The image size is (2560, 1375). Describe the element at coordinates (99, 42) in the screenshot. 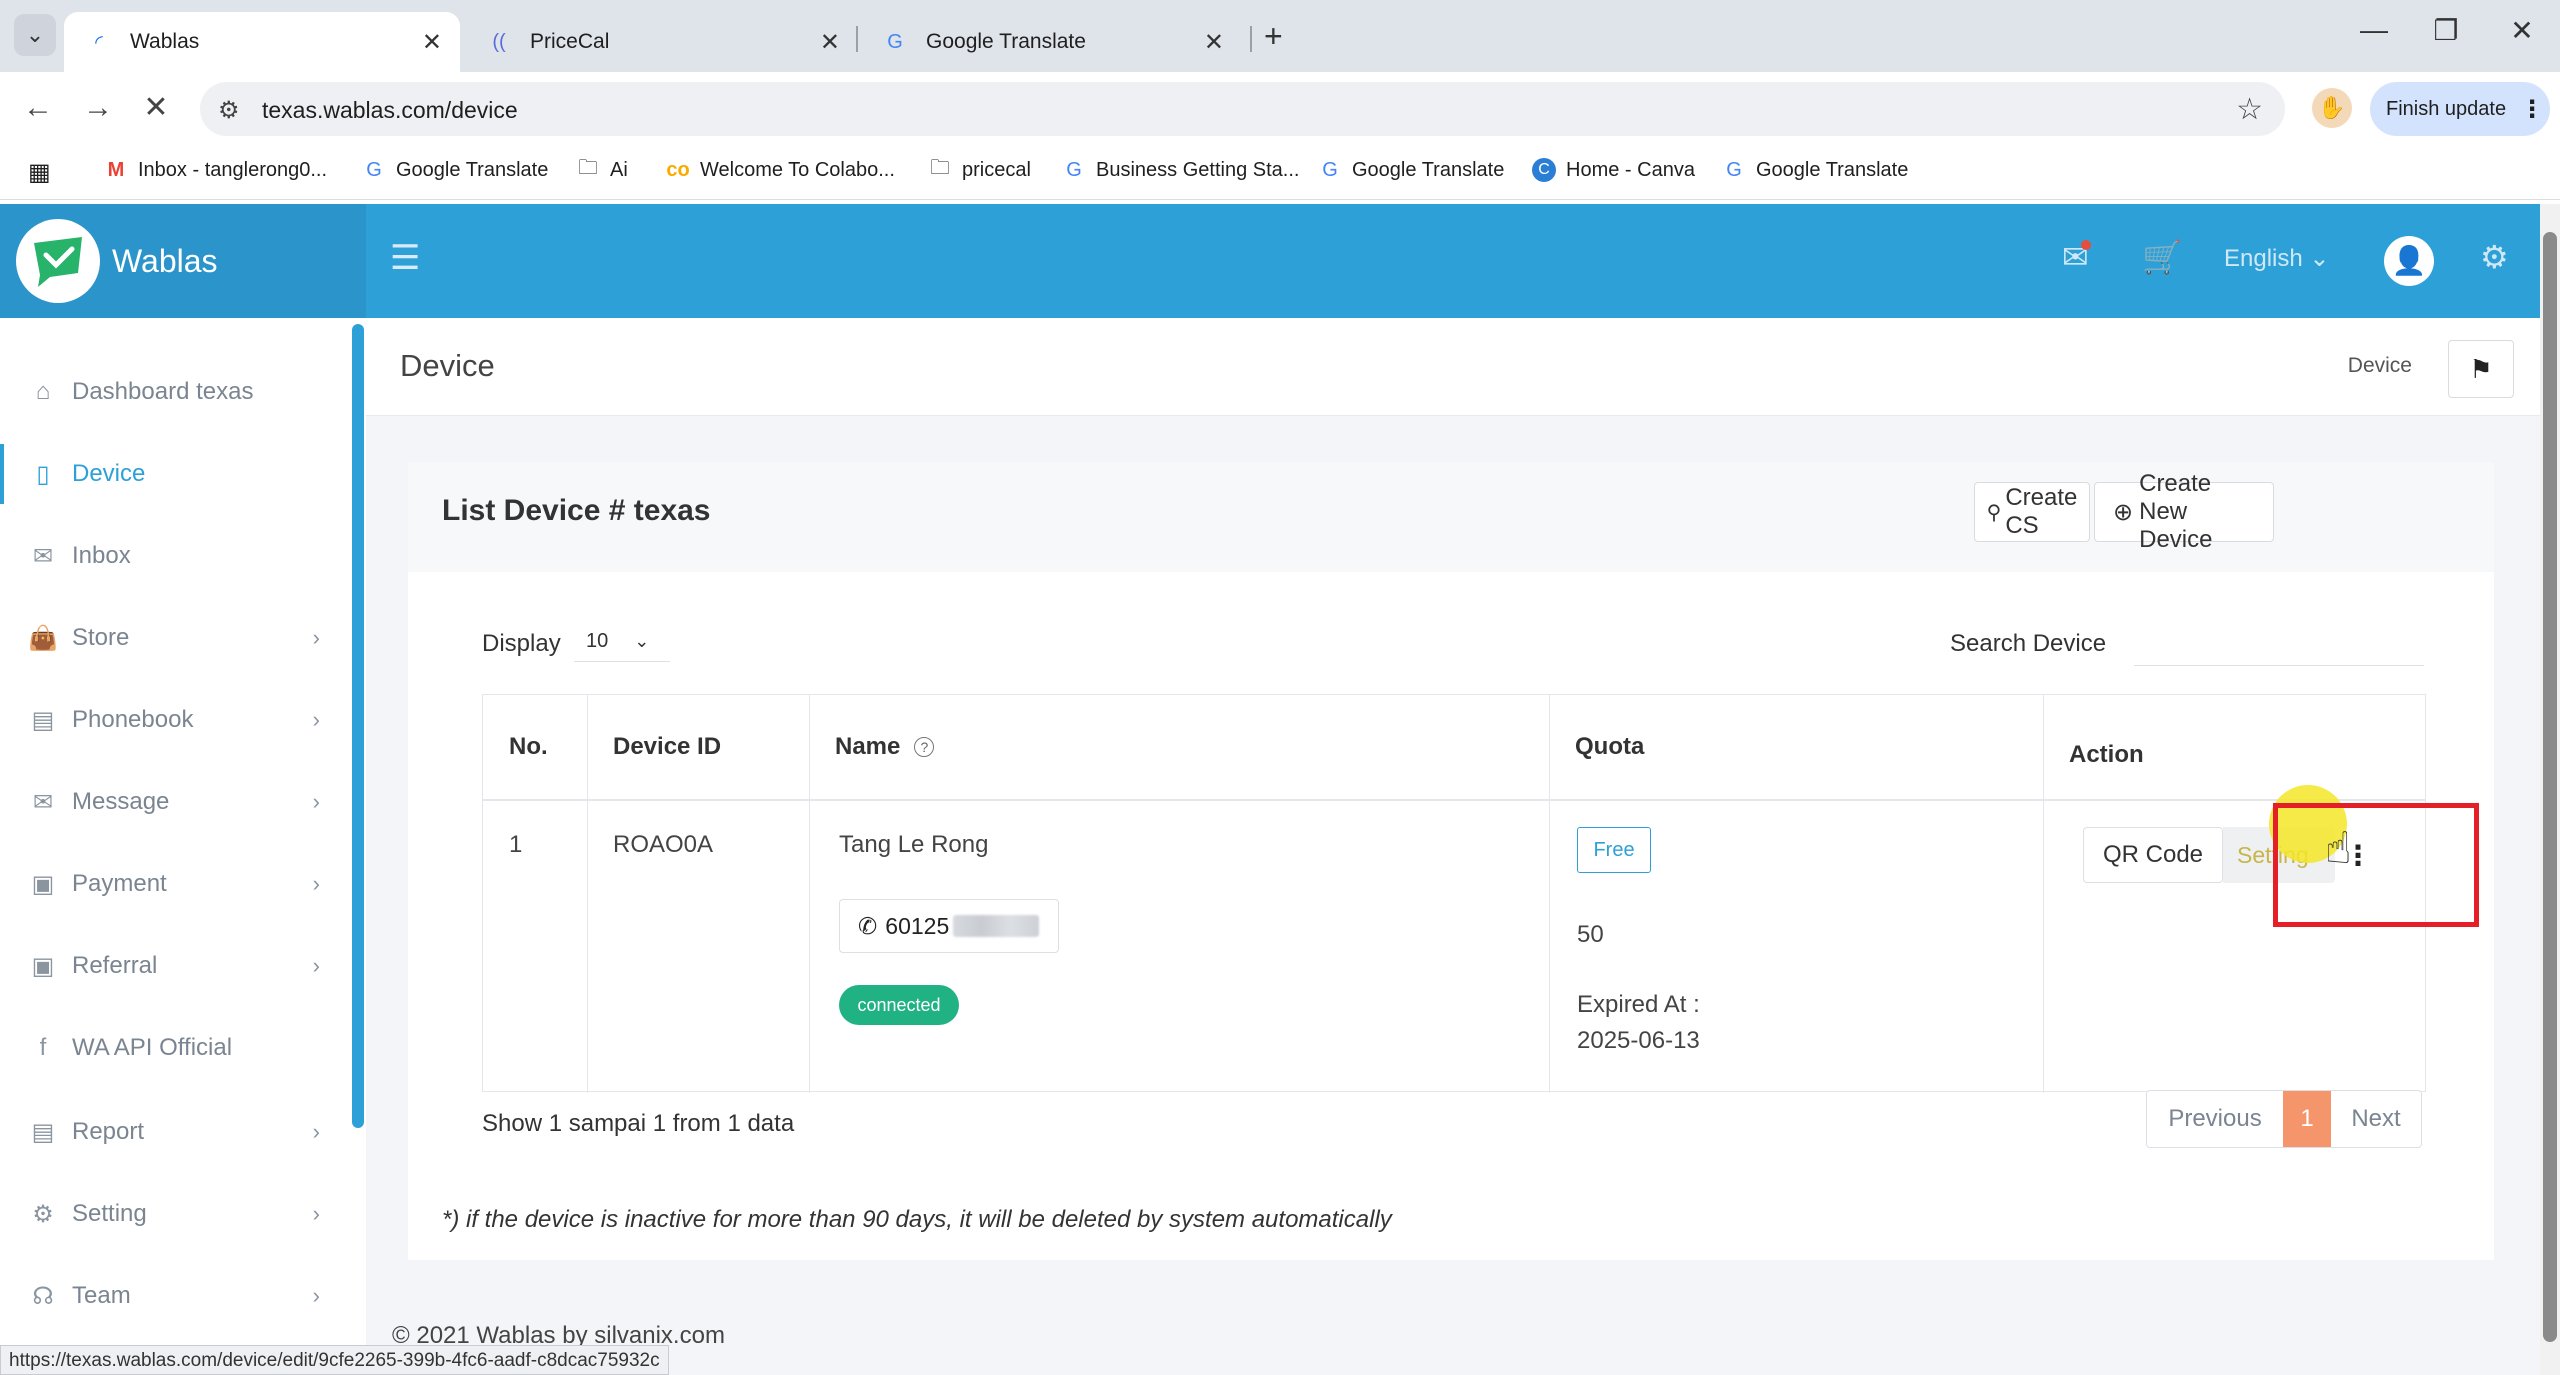

I see `loading-spinner-icon: ◜` at that location.